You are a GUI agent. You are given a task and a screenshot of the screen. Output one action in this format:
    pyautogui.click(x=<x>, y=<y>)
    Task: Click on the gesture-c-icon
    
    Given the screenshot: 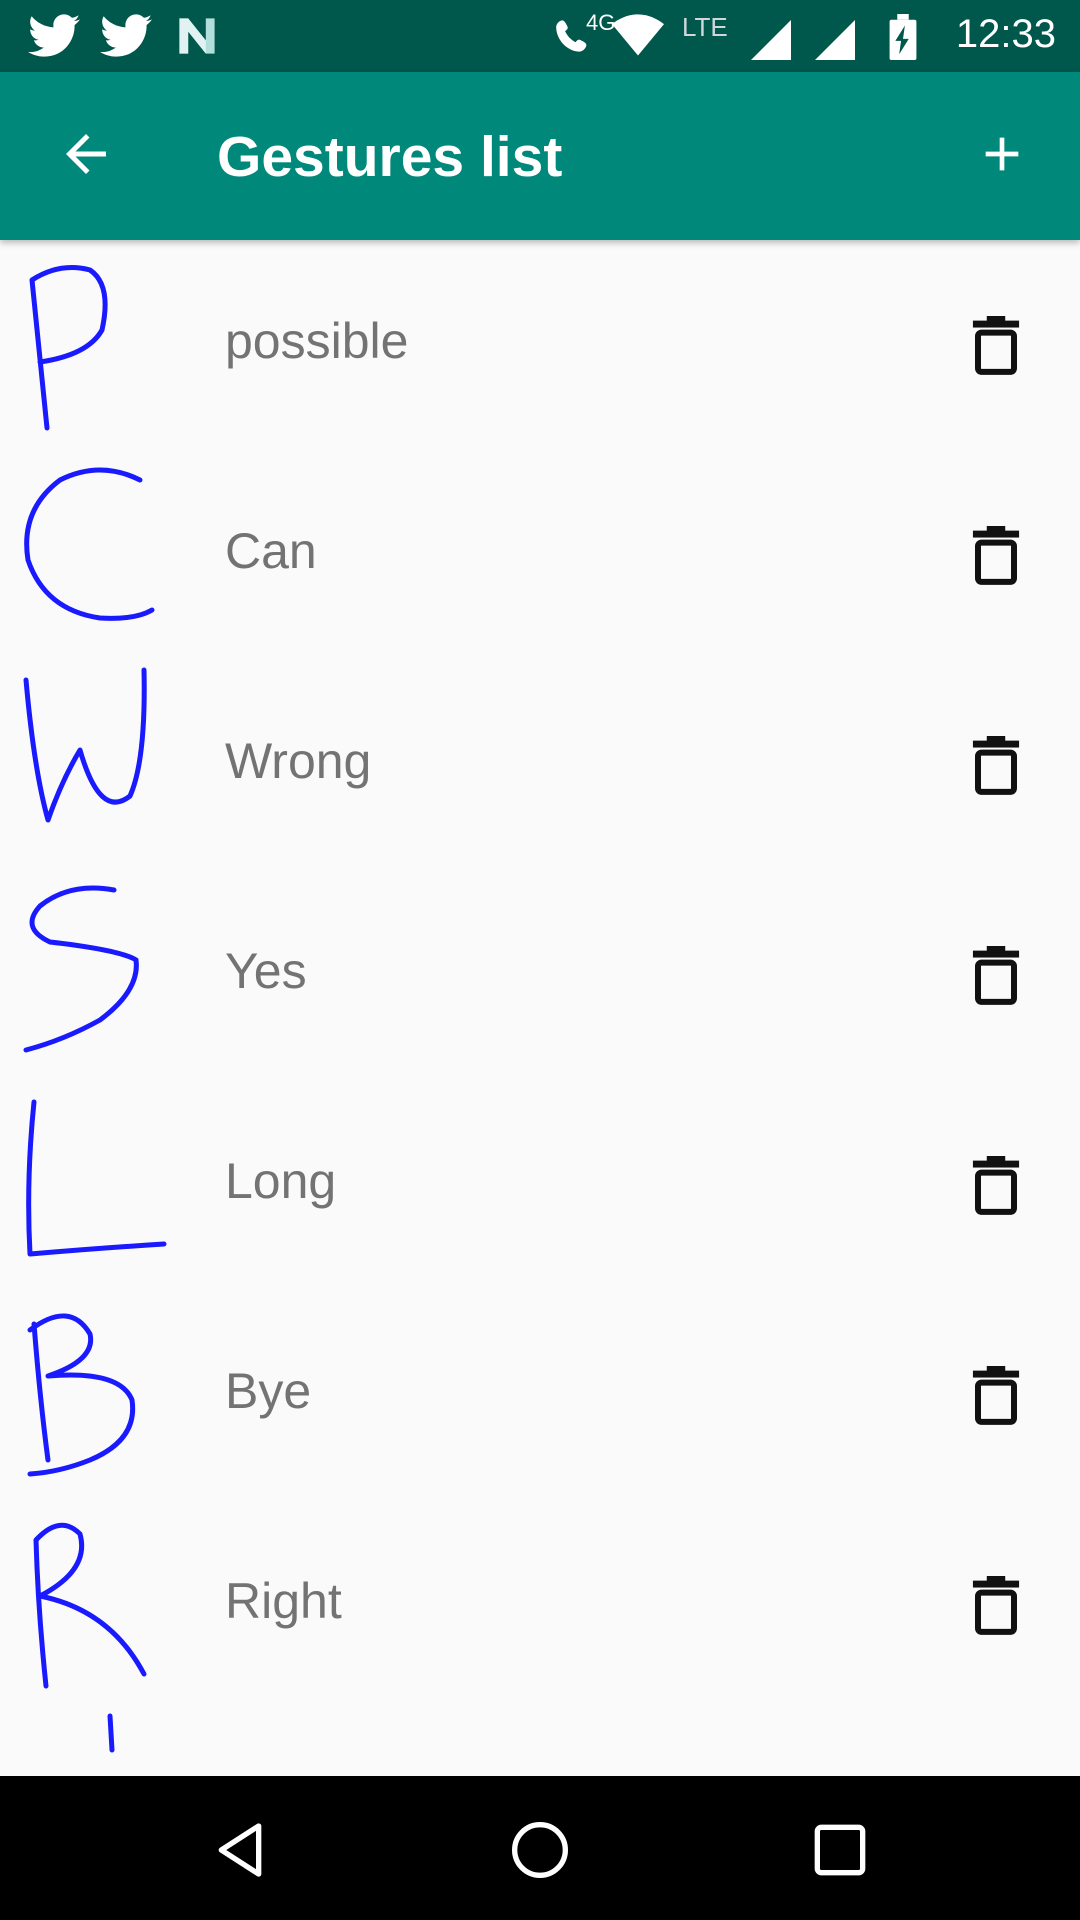 What is the action you would take?
    pyautogui.click(x=89, y=544)
    